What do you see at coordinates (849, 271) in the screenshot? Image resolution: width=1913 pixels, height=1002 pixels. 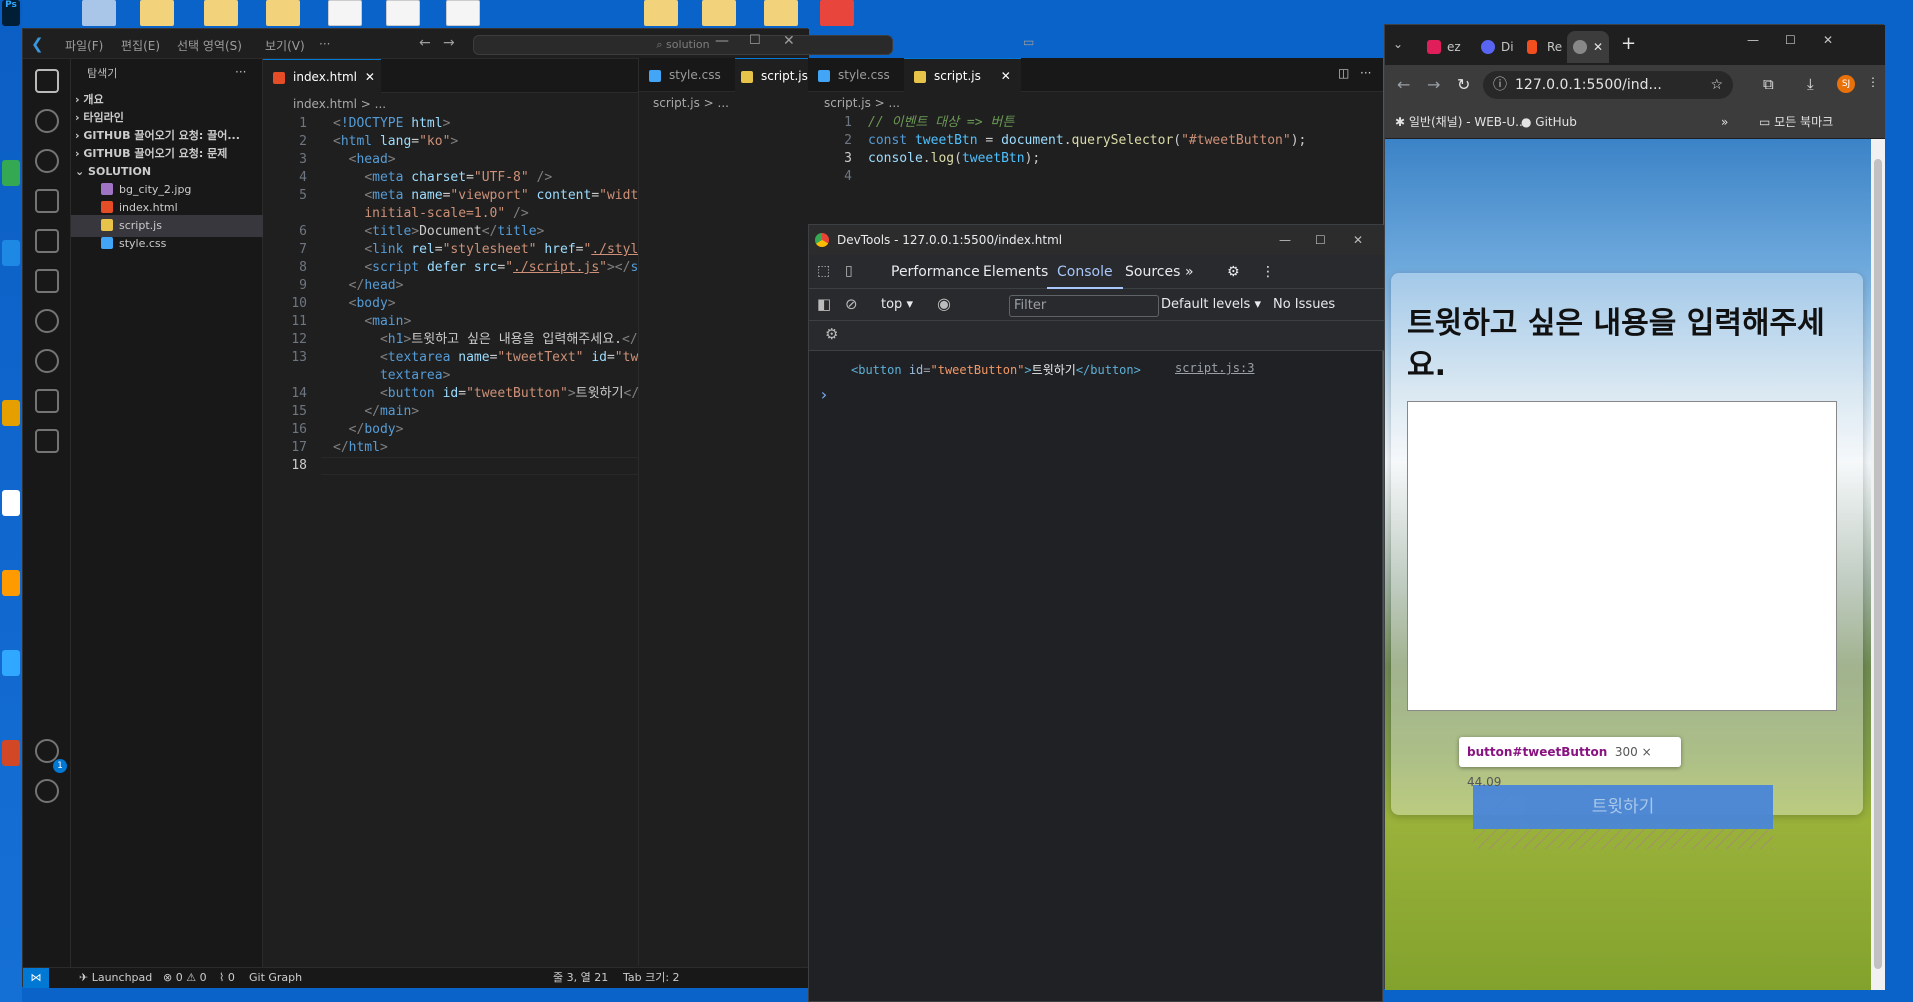 I see `device-toolbar-icon: ▯` at bounding box center [849, 271].